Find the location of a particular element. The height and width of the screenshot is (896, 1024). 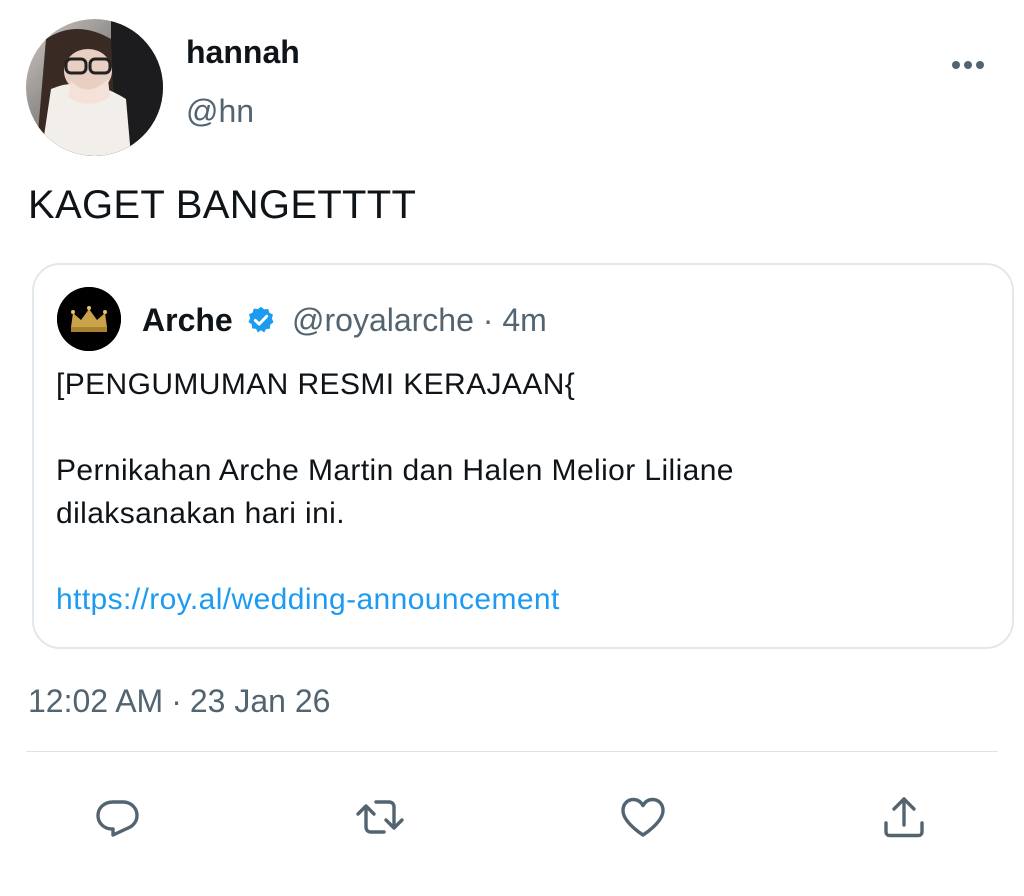

retweet-button is located at coordinates (380, 817).